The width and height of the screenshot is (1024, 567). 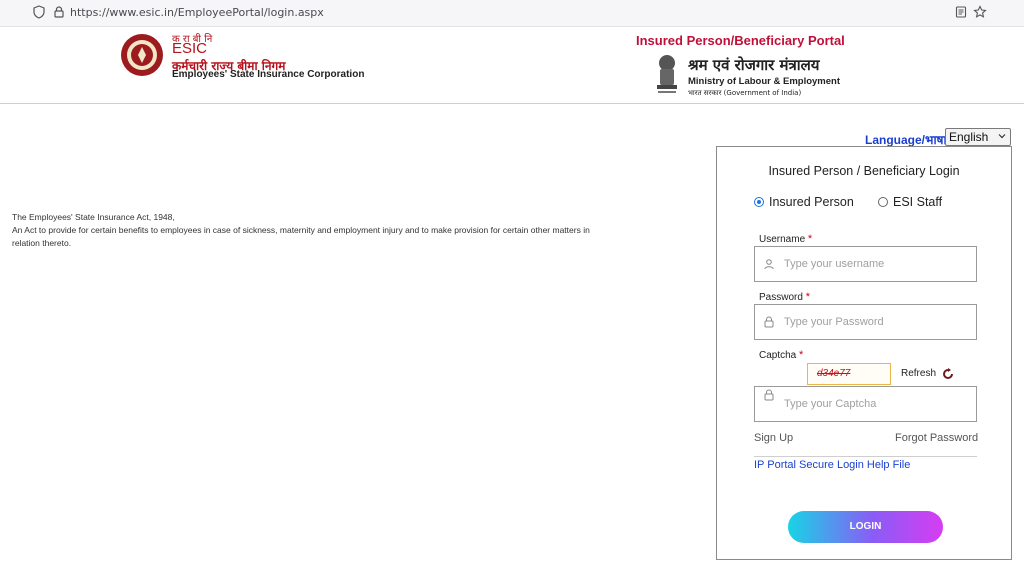 What do you see at coordinates (865, 527) in the screenshot?
I see `login-button: LOGIN` at bounding box center [865, 527].